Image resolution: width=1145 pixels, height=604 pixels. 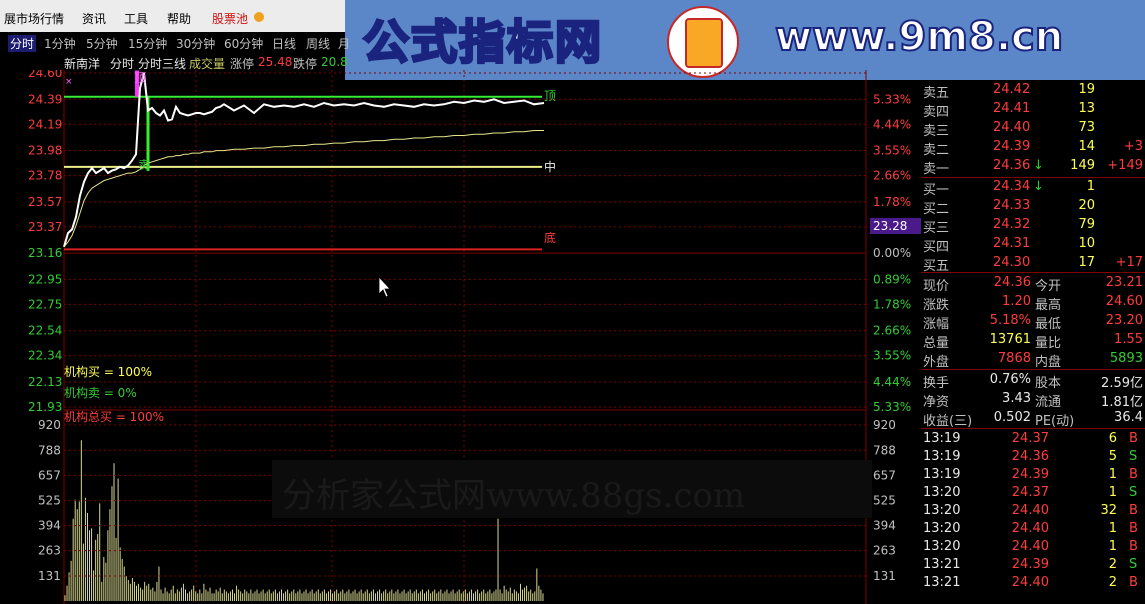 What do you see at coordinates (175, 42) in the screenshot?
I see `period-tabs: 分时 1分钟 5分钟 15分钟 30分钟 60分钟 日线 周线 月` at bounding box center [175, 42].